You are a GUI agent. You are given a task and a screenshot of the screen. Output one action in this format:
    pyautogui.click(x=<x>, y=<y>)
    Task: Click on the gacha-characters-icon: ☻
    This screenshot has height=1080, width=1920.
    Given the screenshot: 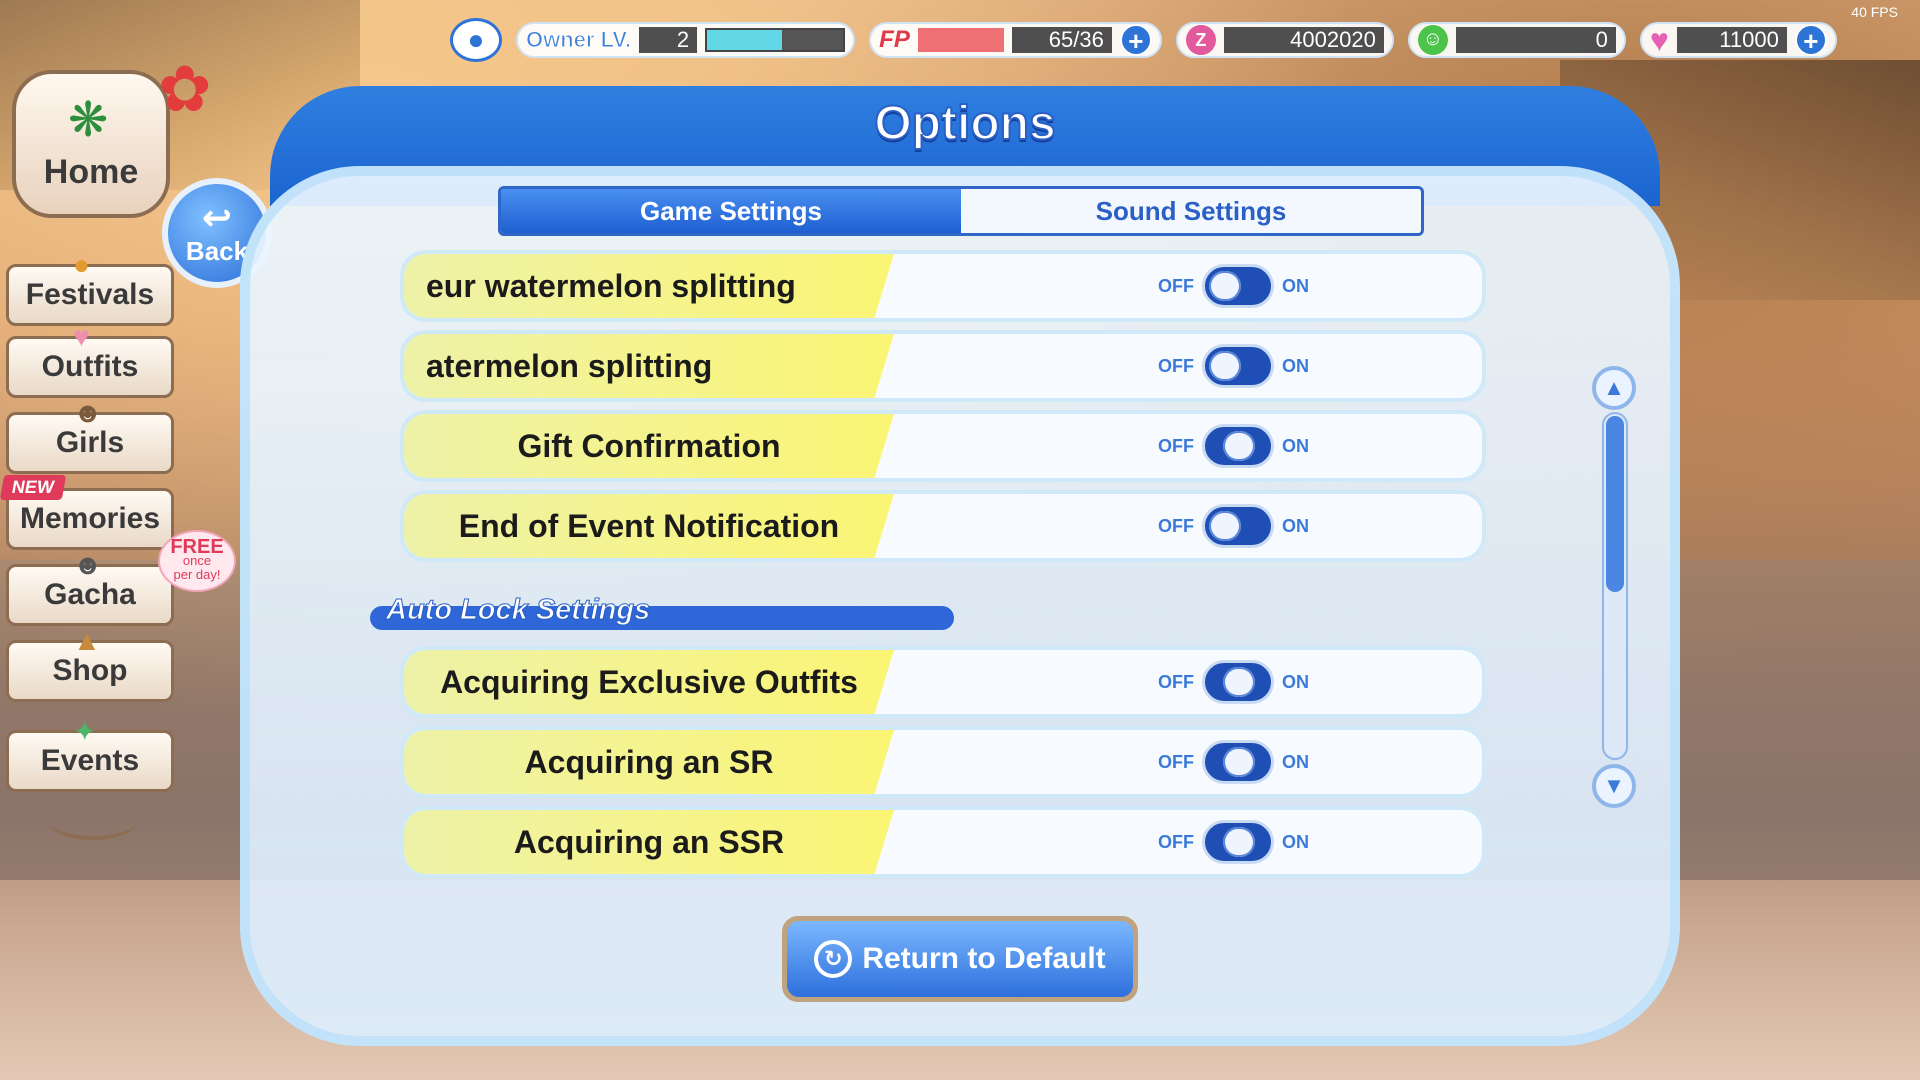 What is the action you would take?
    pyautogui.click(x=88, y=564)
    